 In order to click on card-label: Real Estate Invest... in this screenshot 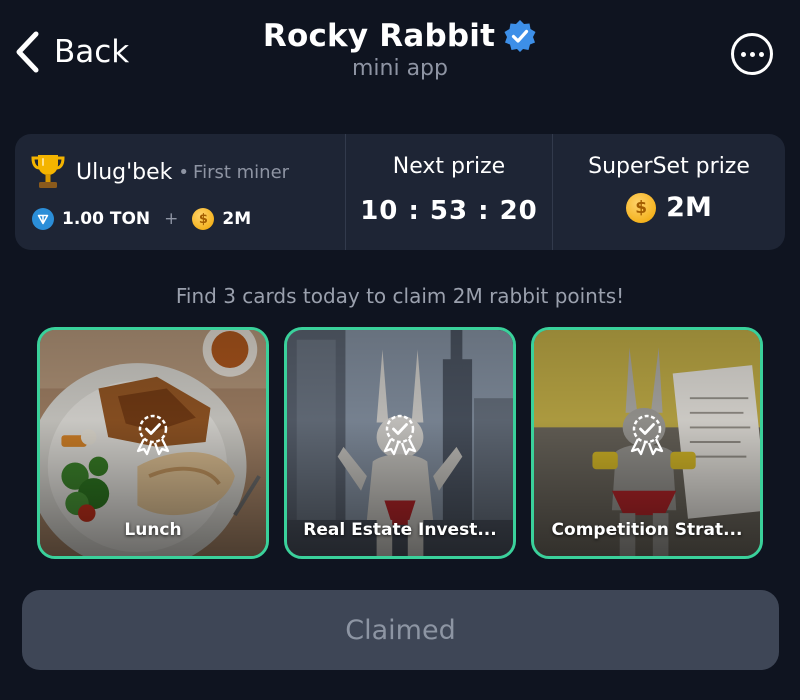, I will do `click(400, 530)`.